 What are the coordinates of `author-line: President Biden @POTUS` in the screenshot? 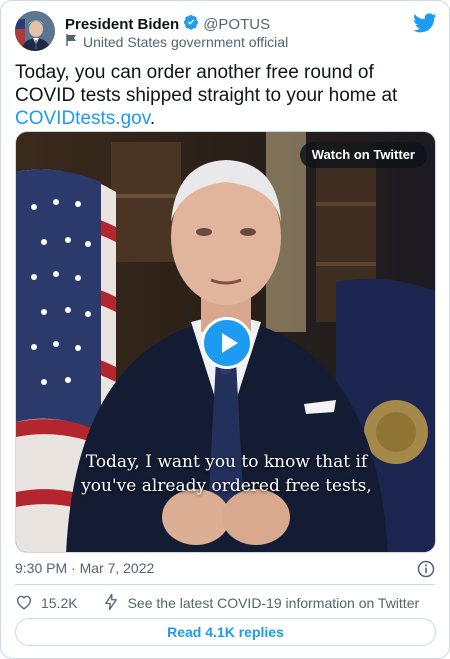 It's located at (167, 24).